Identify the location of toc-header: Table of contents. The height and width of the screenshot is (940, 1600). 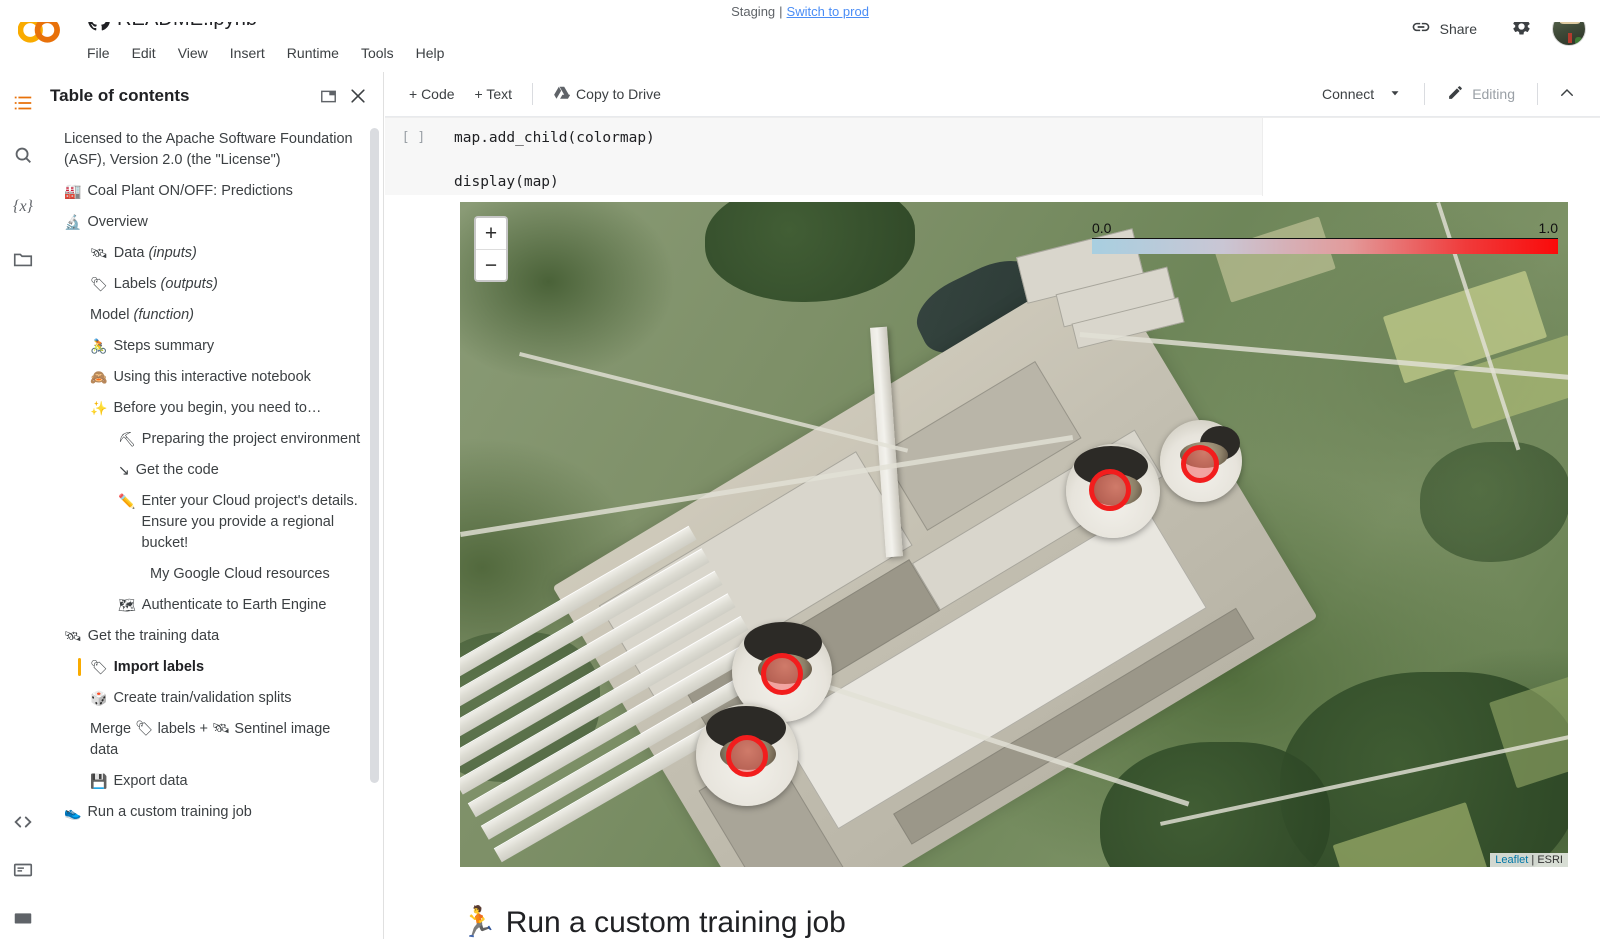
(214, 96).